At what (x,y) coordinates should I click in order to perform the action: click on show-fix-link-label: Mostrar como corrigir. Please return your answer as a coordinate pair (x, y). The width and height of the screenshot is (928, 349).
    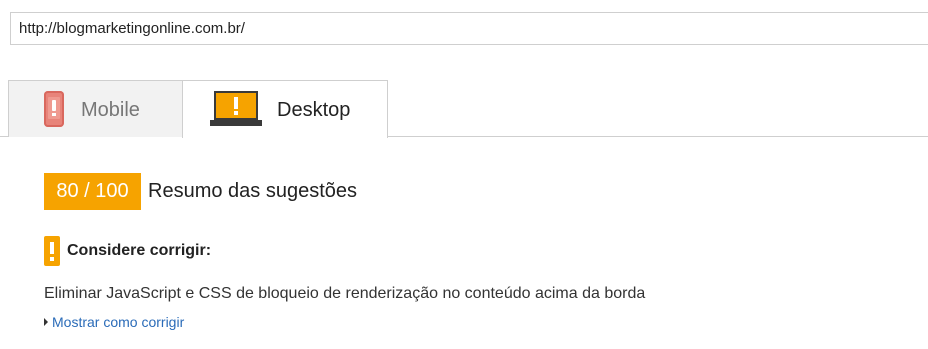
    Looking at the image, I should click on (118, 322).